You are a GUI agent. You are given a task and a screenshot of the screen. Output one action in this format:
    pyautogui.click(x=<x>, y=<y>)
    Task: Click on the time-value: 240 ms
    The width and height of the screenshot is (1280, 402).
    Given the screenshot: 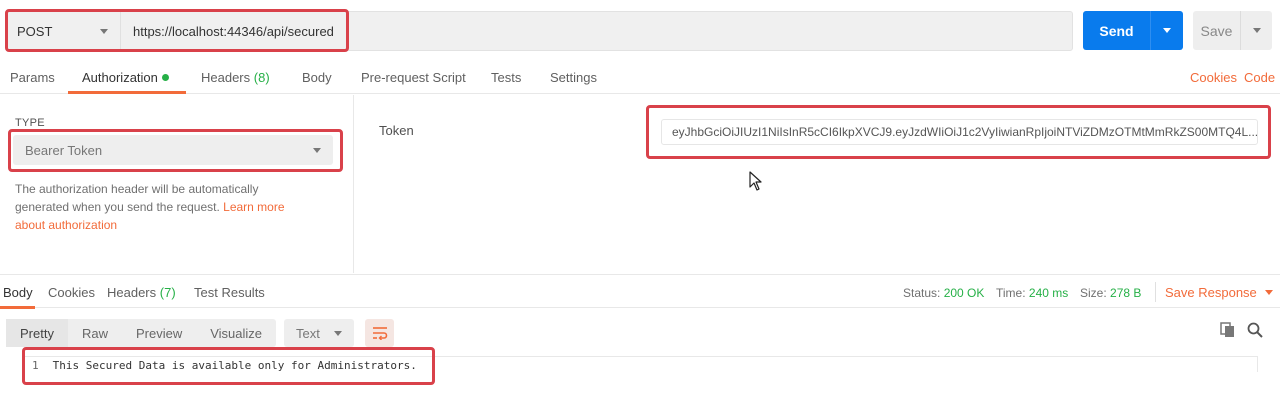 What is the action you would take?
    pyautogui.click(x=1048, y=293)
    